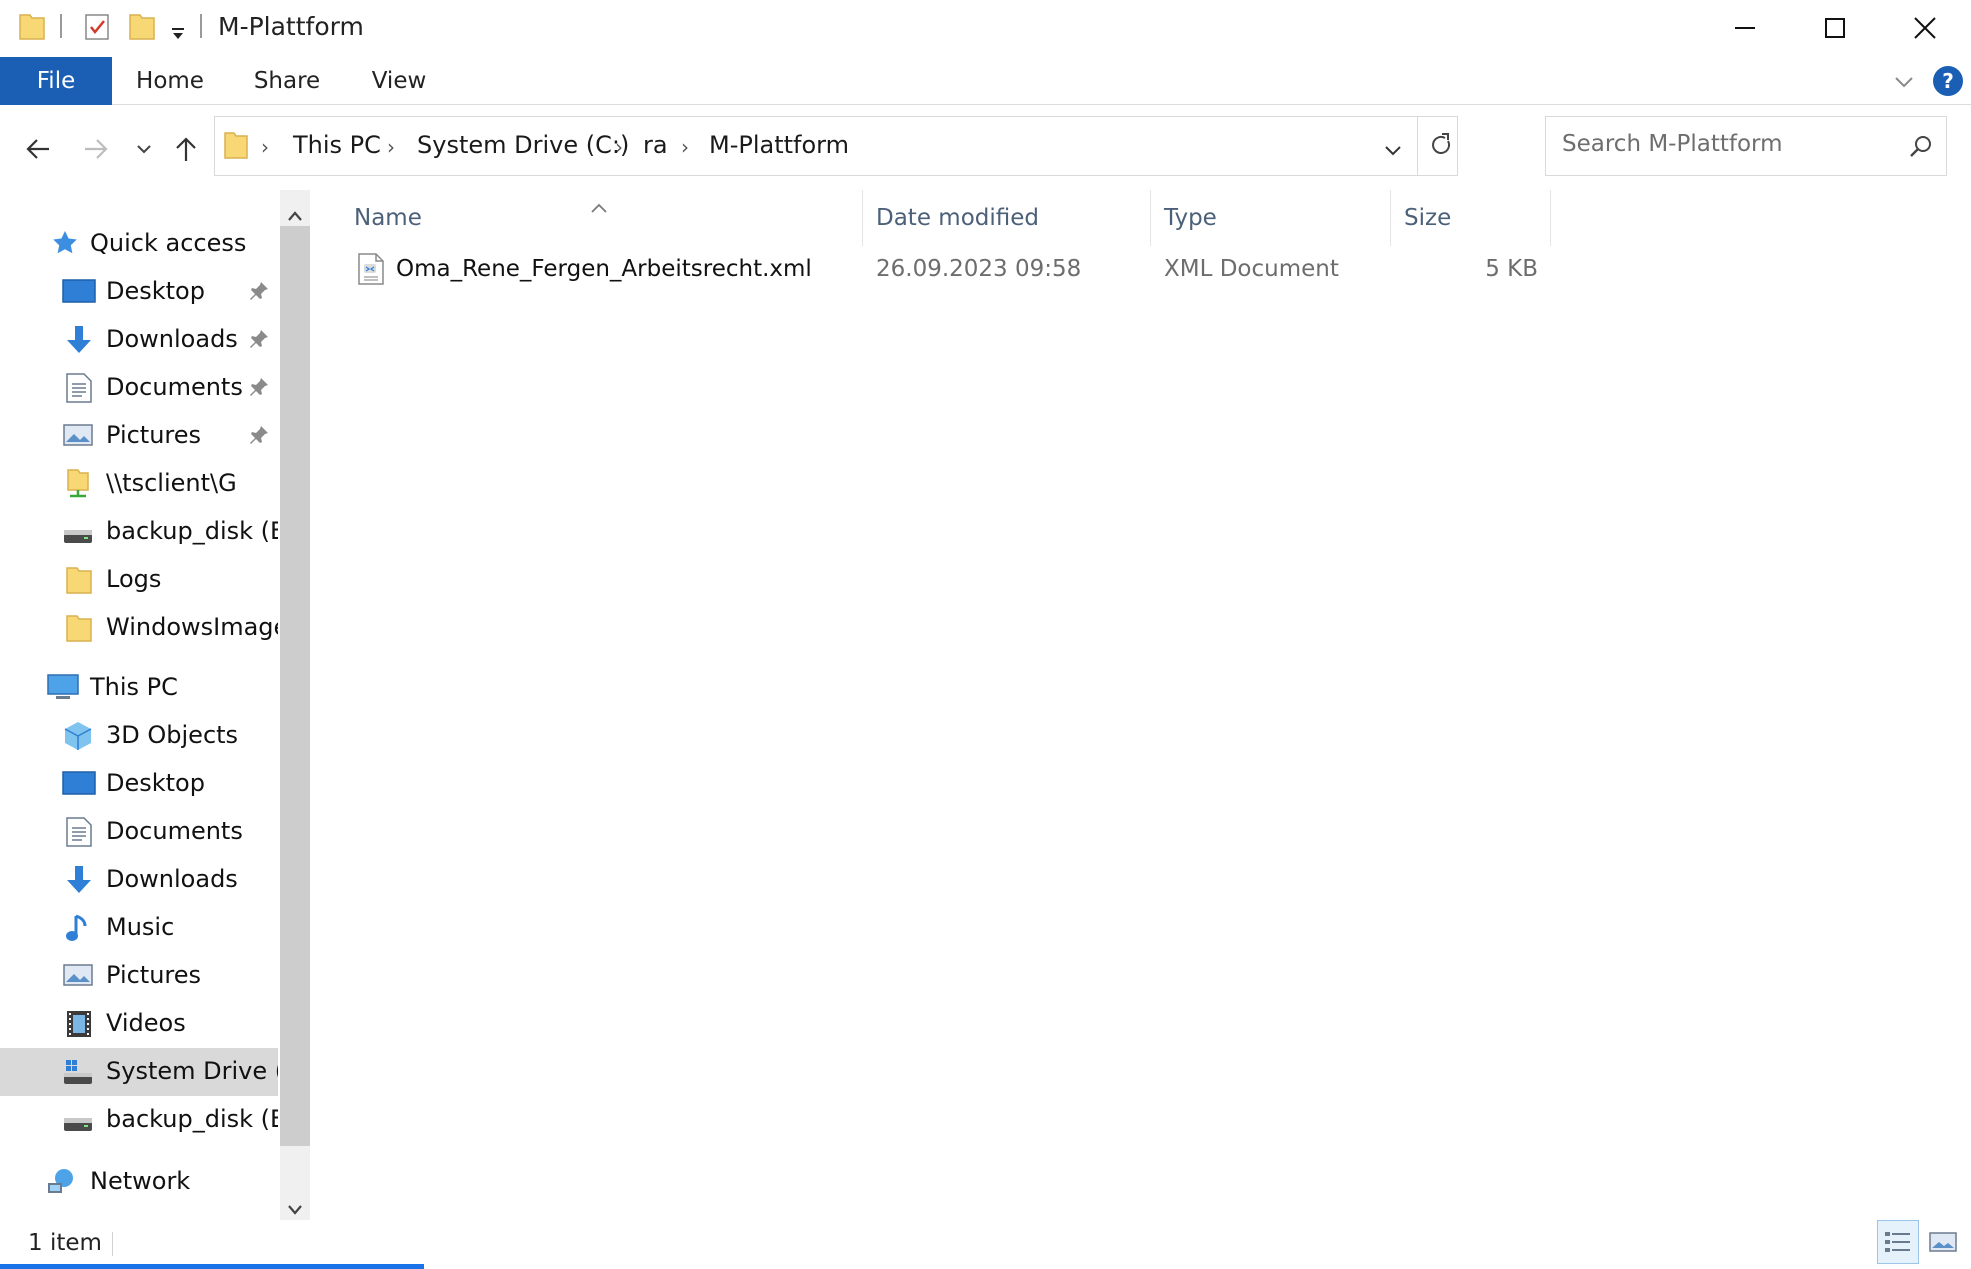 This screenshot has height=1269, width=1971. What do you see at coordinates (139, 580) in the screenshot?
I see `sidebar-item-logs: Logs` at bounding box center [139, 580].